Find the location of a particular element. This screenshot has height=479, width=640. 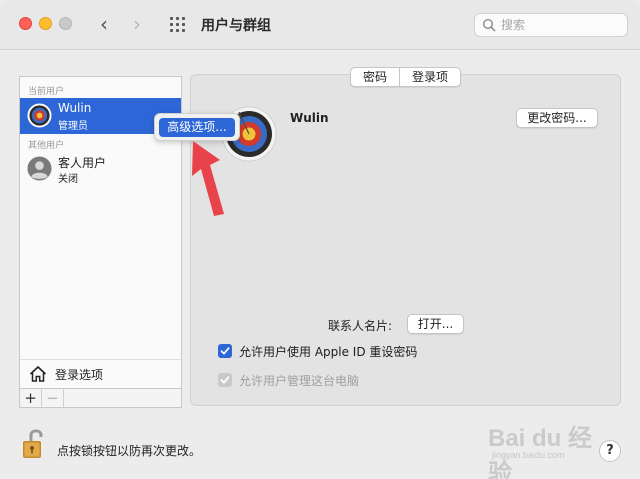

user-role: 关闭 is located at coordinates (68, 179).